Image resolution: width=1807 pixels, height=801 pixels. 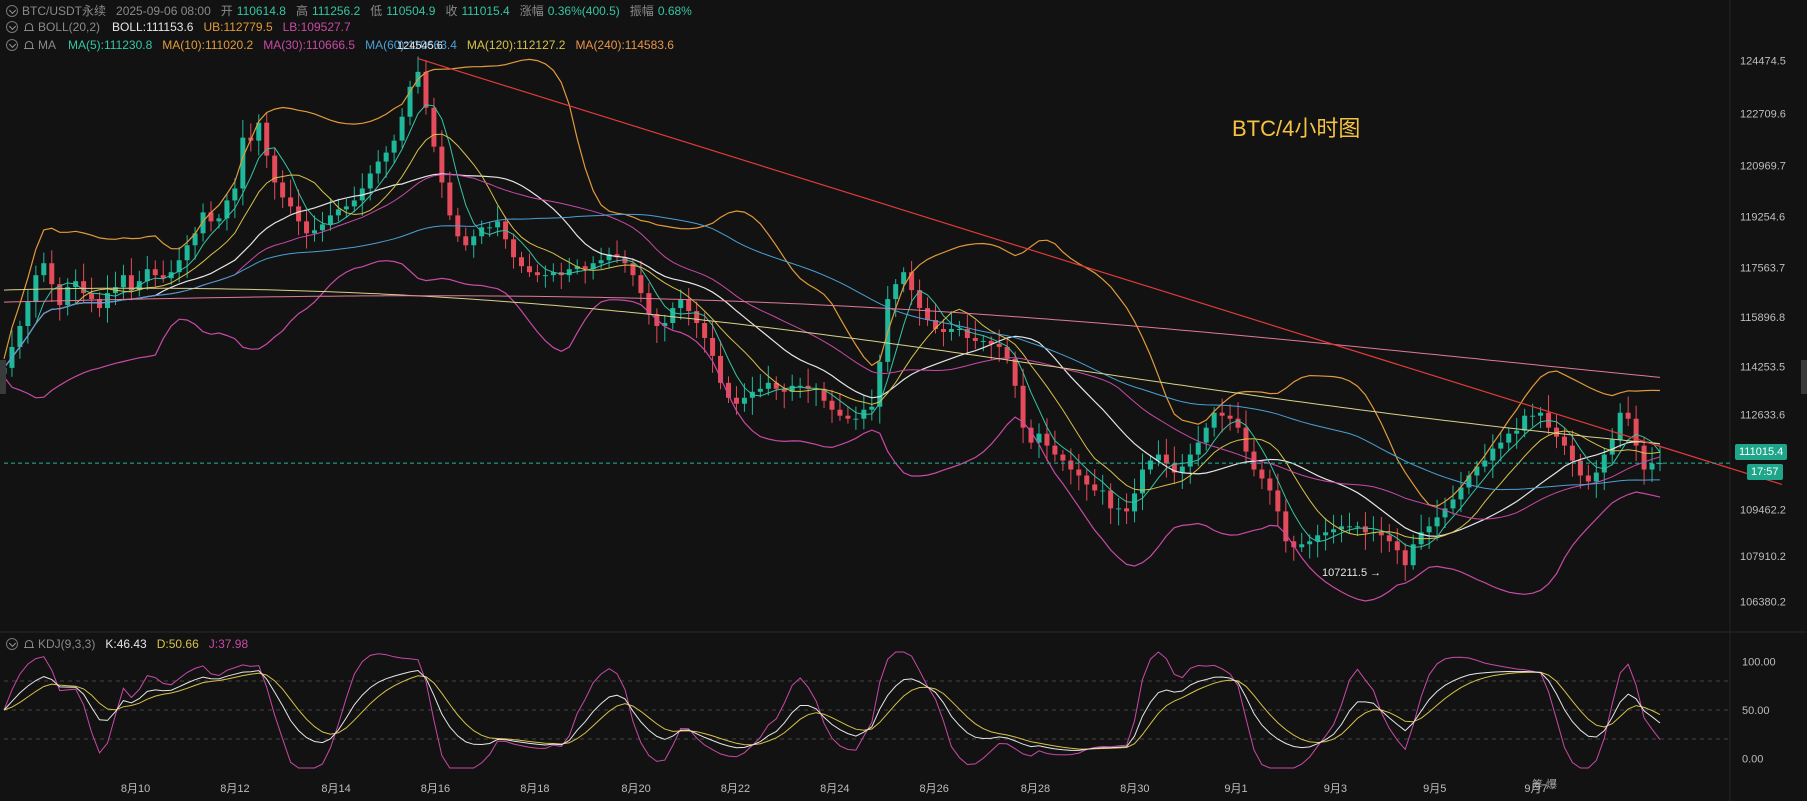 I want to click on close-value: 111015.4, so click(x=485, y=10).